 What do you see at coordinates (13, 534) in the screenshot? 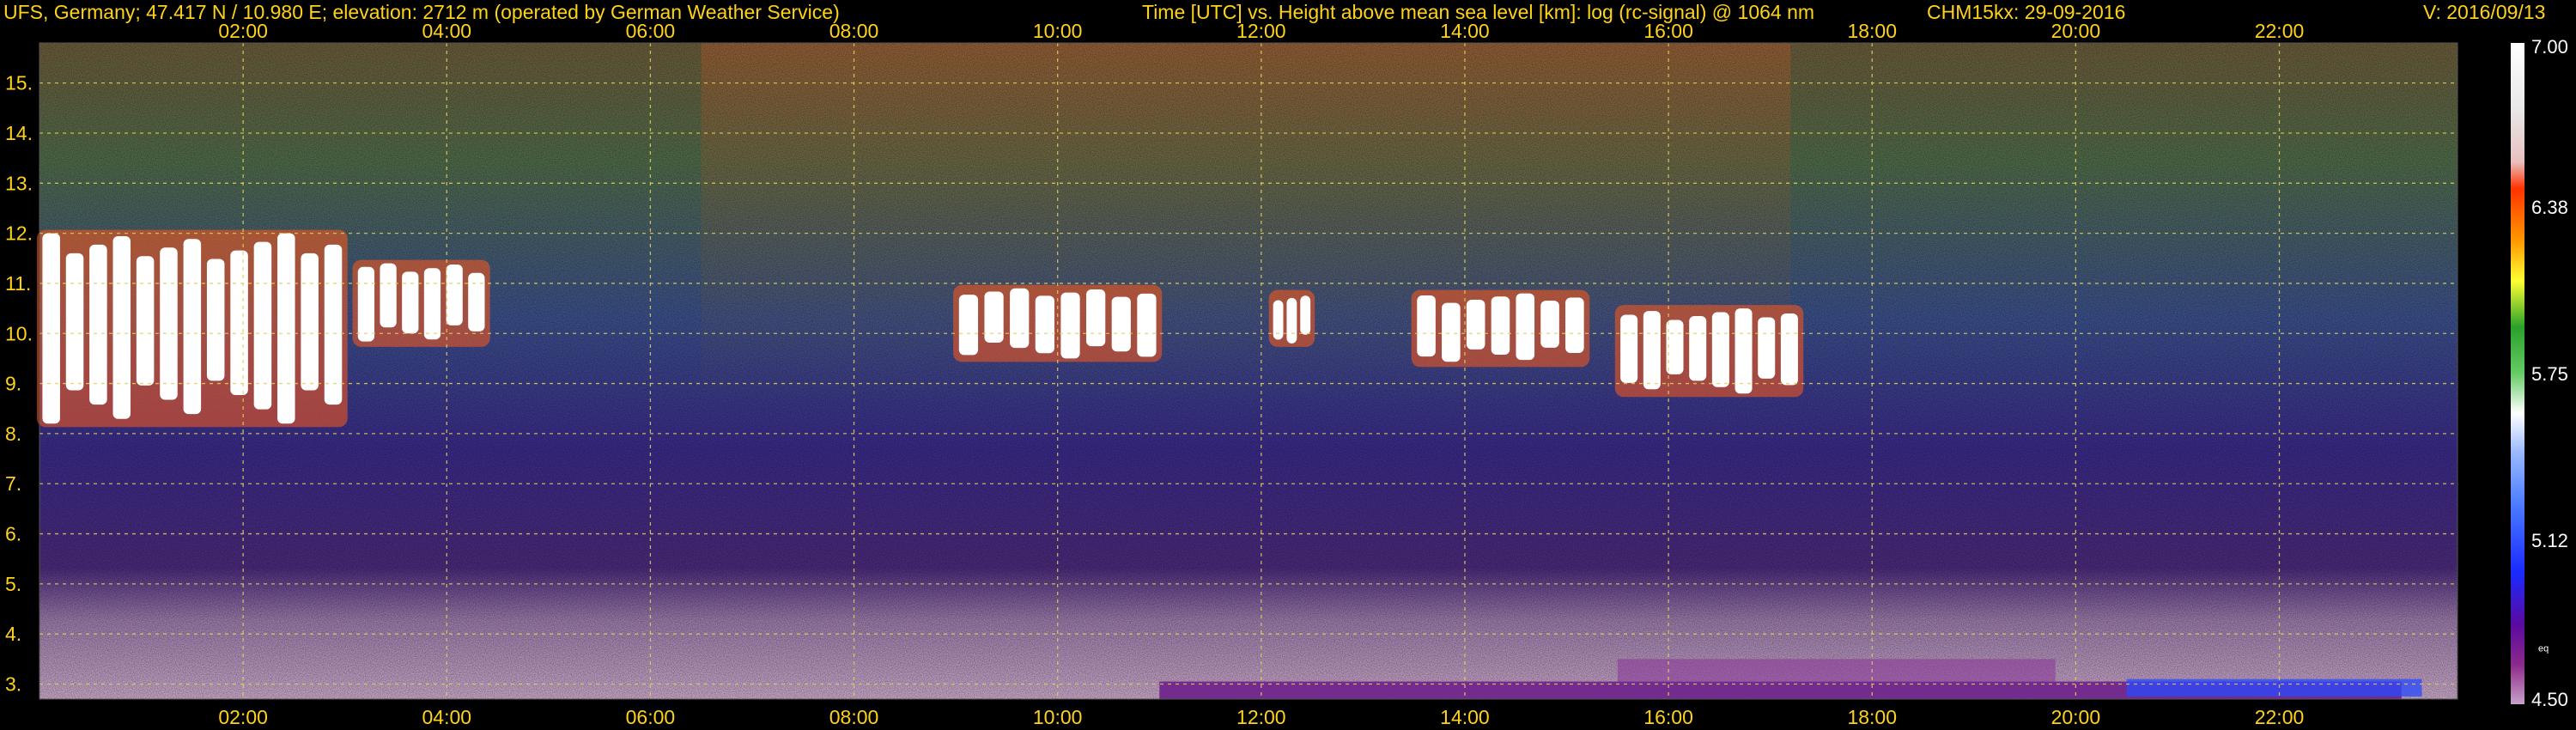
I see `y-tick-label: 6.` at bounding box center [13, 534].